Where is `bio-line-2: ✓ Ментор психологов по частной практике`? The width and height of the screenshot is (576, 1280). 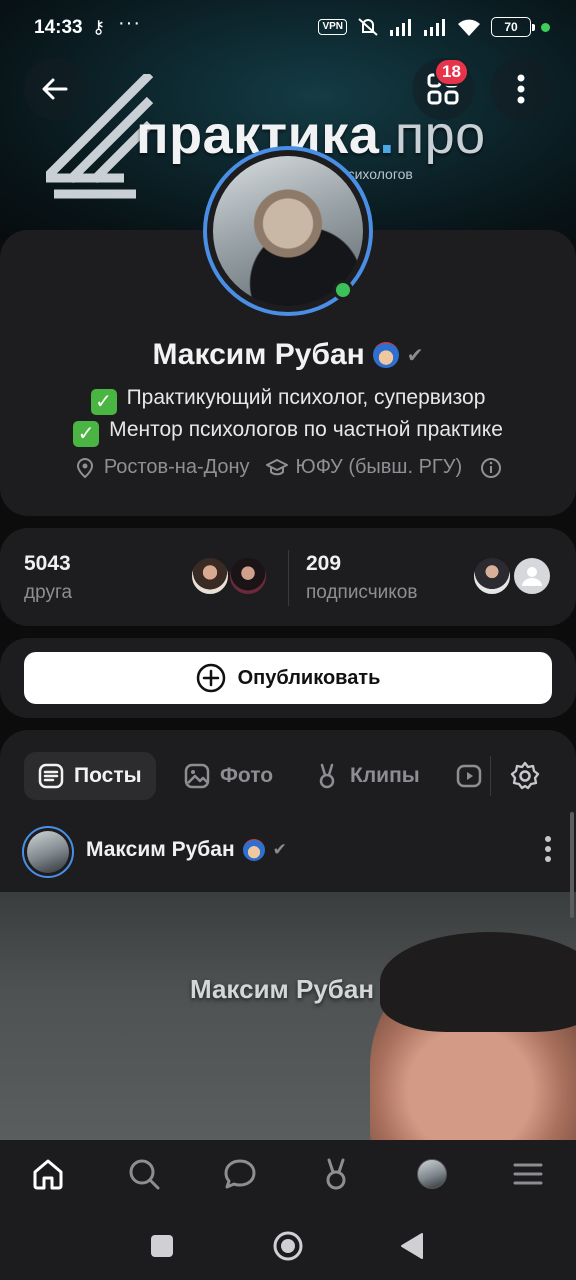
bio-line-2: ✓ Ментор психологов по частной практике is located at coordinates (288, 432).